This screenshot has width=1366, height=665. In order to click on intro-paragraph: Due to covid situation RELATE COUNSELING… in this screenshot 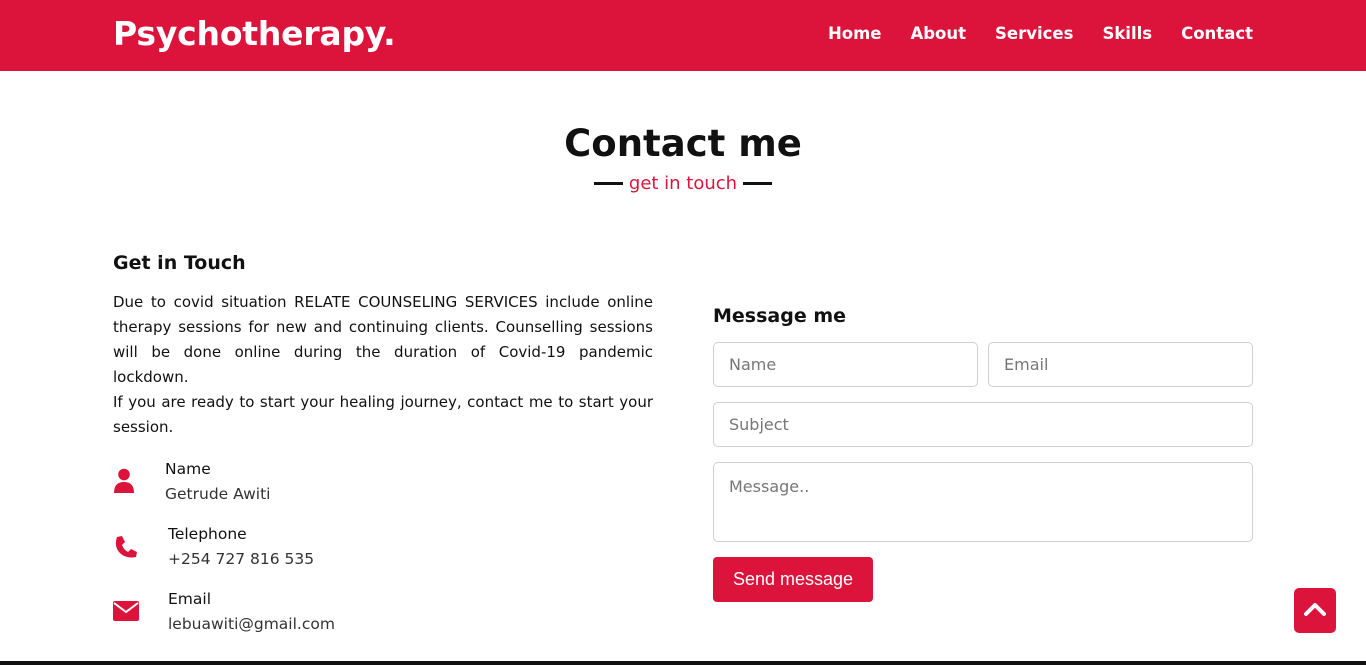, I will do `click(383, 365)`.